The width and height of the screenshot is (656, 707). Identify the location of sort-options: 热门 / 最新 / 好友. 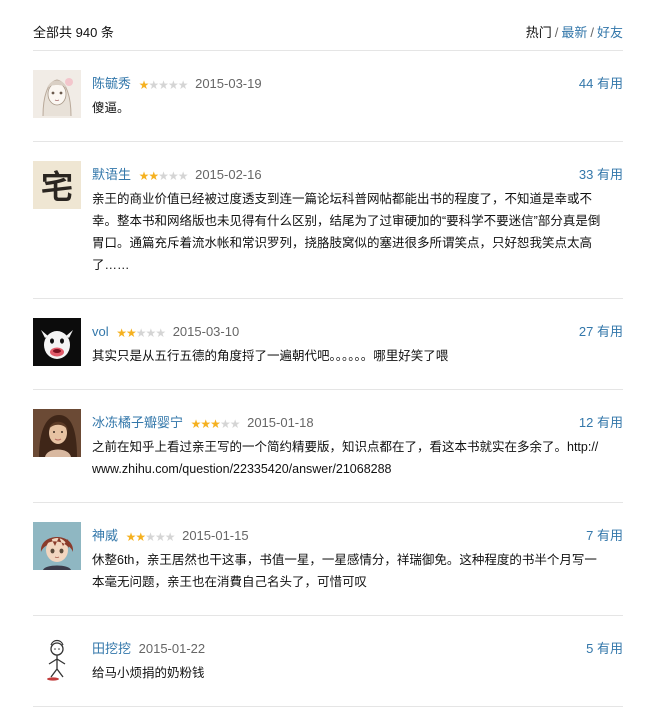
(574, 31).